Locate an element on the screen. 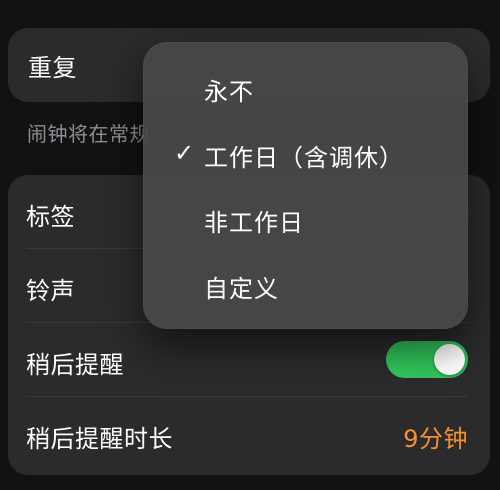  repeat-hint: 闹钟将在常规 is located at coordinates (88, 134).